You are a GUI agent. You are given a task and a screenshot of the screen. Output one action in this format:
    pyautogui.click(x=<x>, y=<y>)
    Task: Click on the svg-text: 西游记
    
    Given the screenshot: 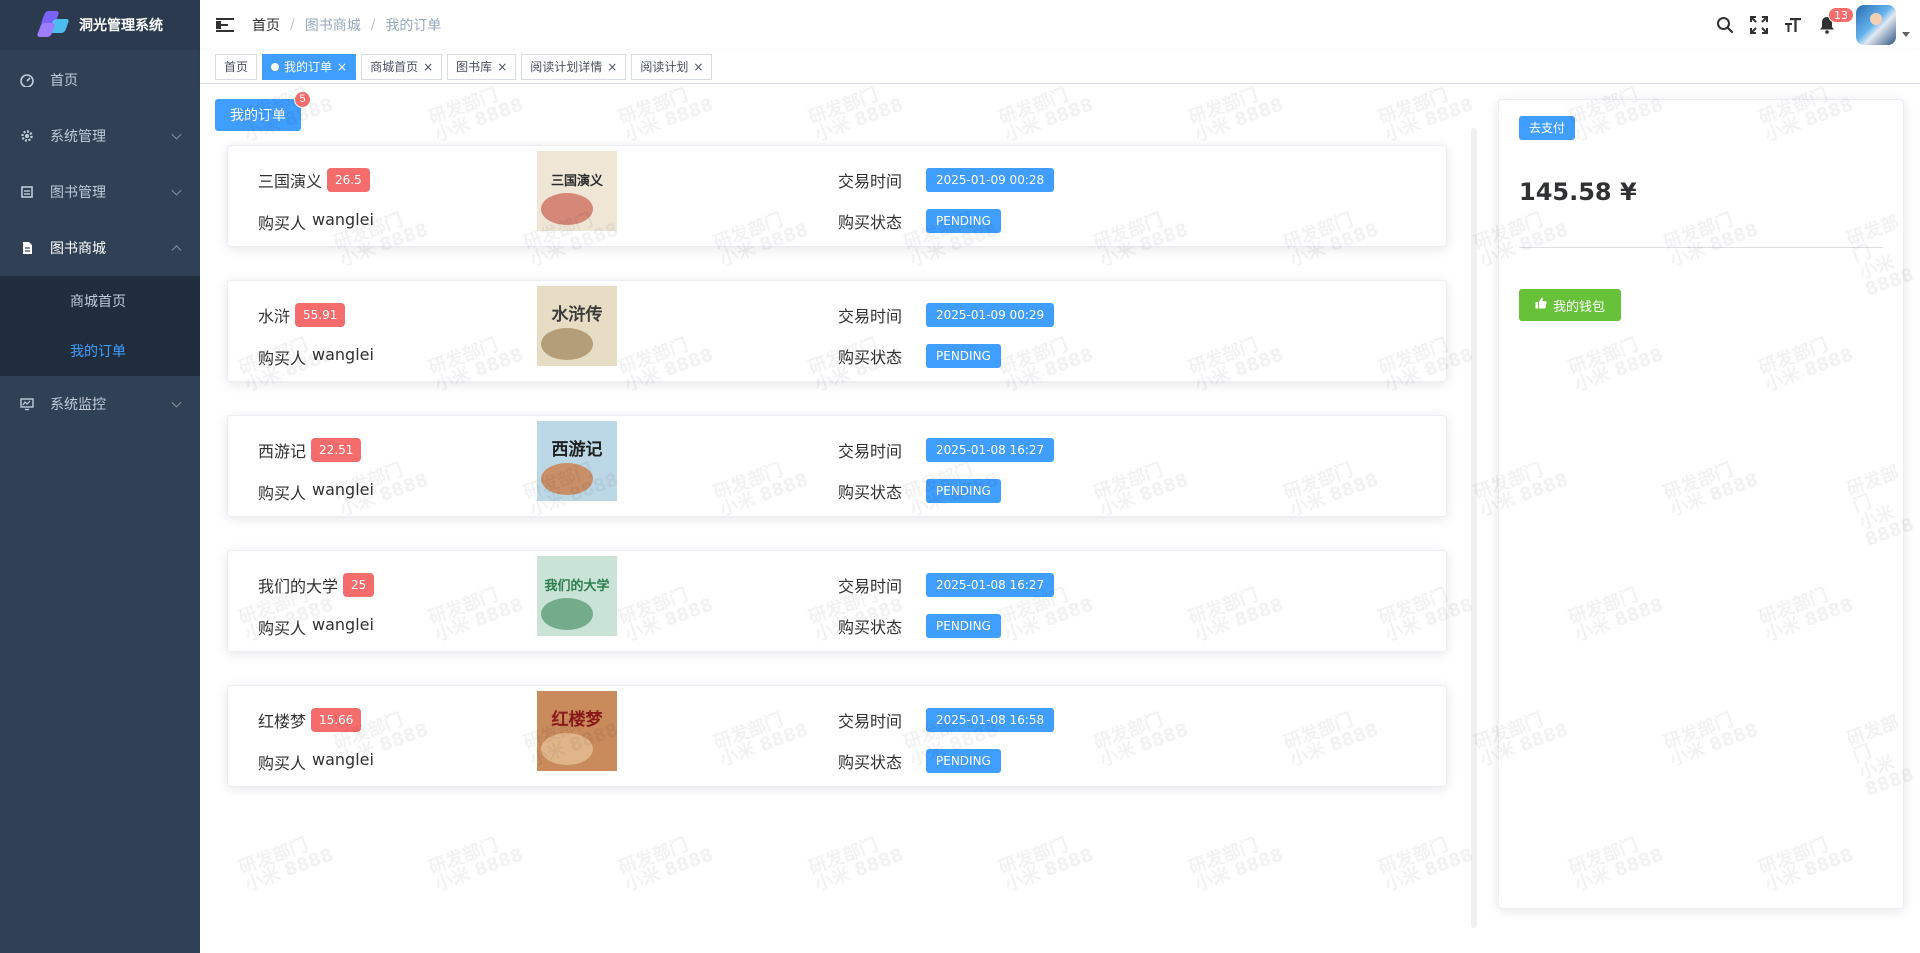 What is the action you would take?
    pyautogui.click(x=577, y=449)
    